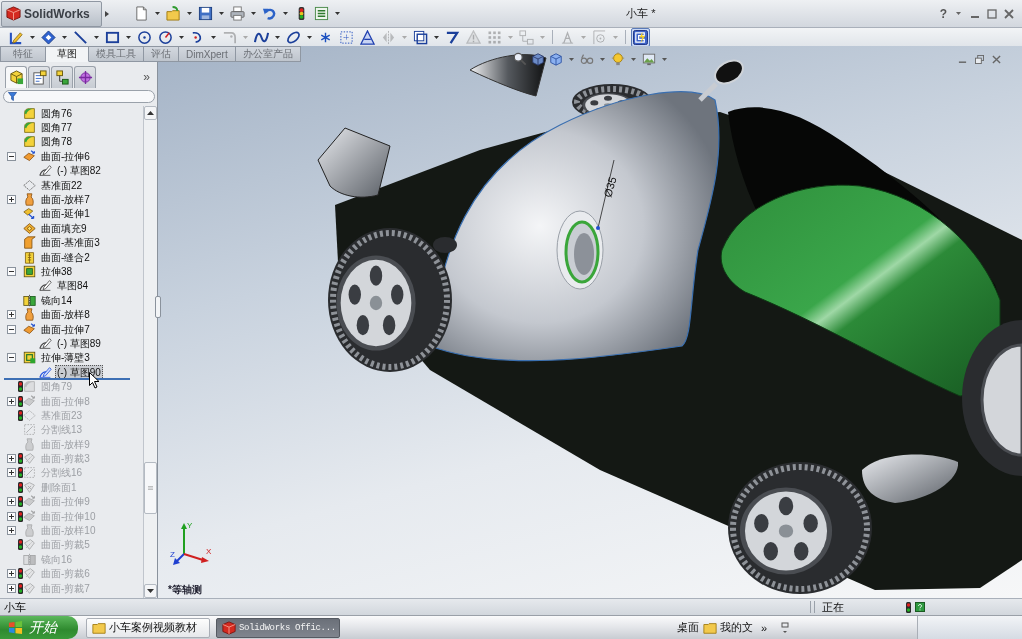 The height and width of the screenshot is (639, 1022). Describe the element at coordinates (538, 59) in the screenshot. I see `cube-icon` at that location.